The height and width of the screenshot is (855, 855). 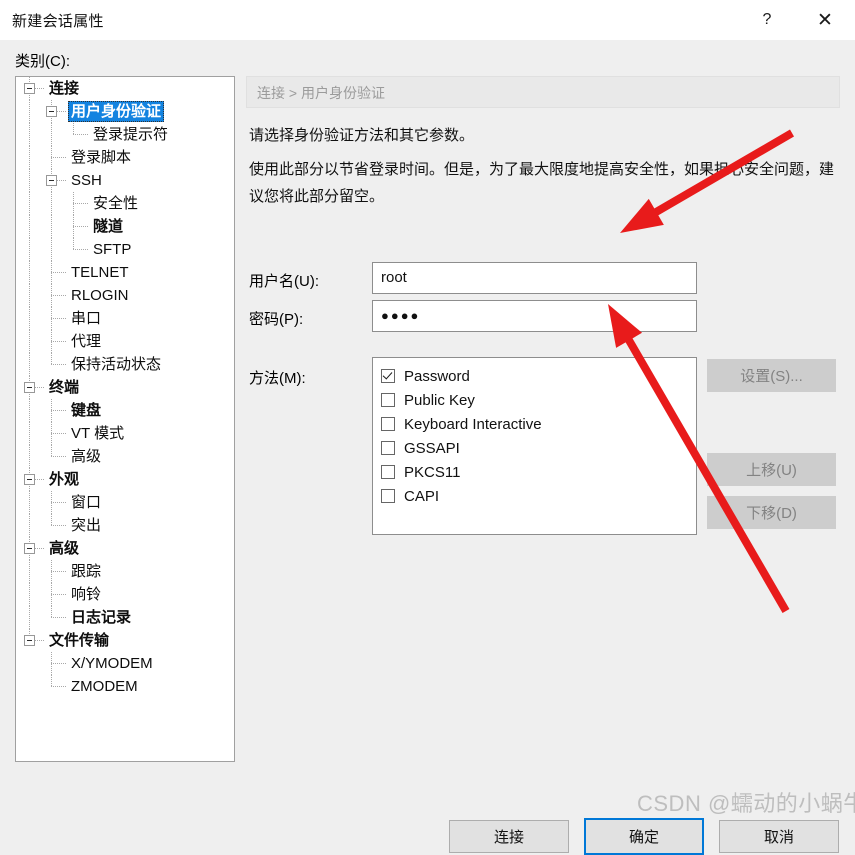 I want to click on tree-item-label: VT 模式, so click(x=98, y=433).